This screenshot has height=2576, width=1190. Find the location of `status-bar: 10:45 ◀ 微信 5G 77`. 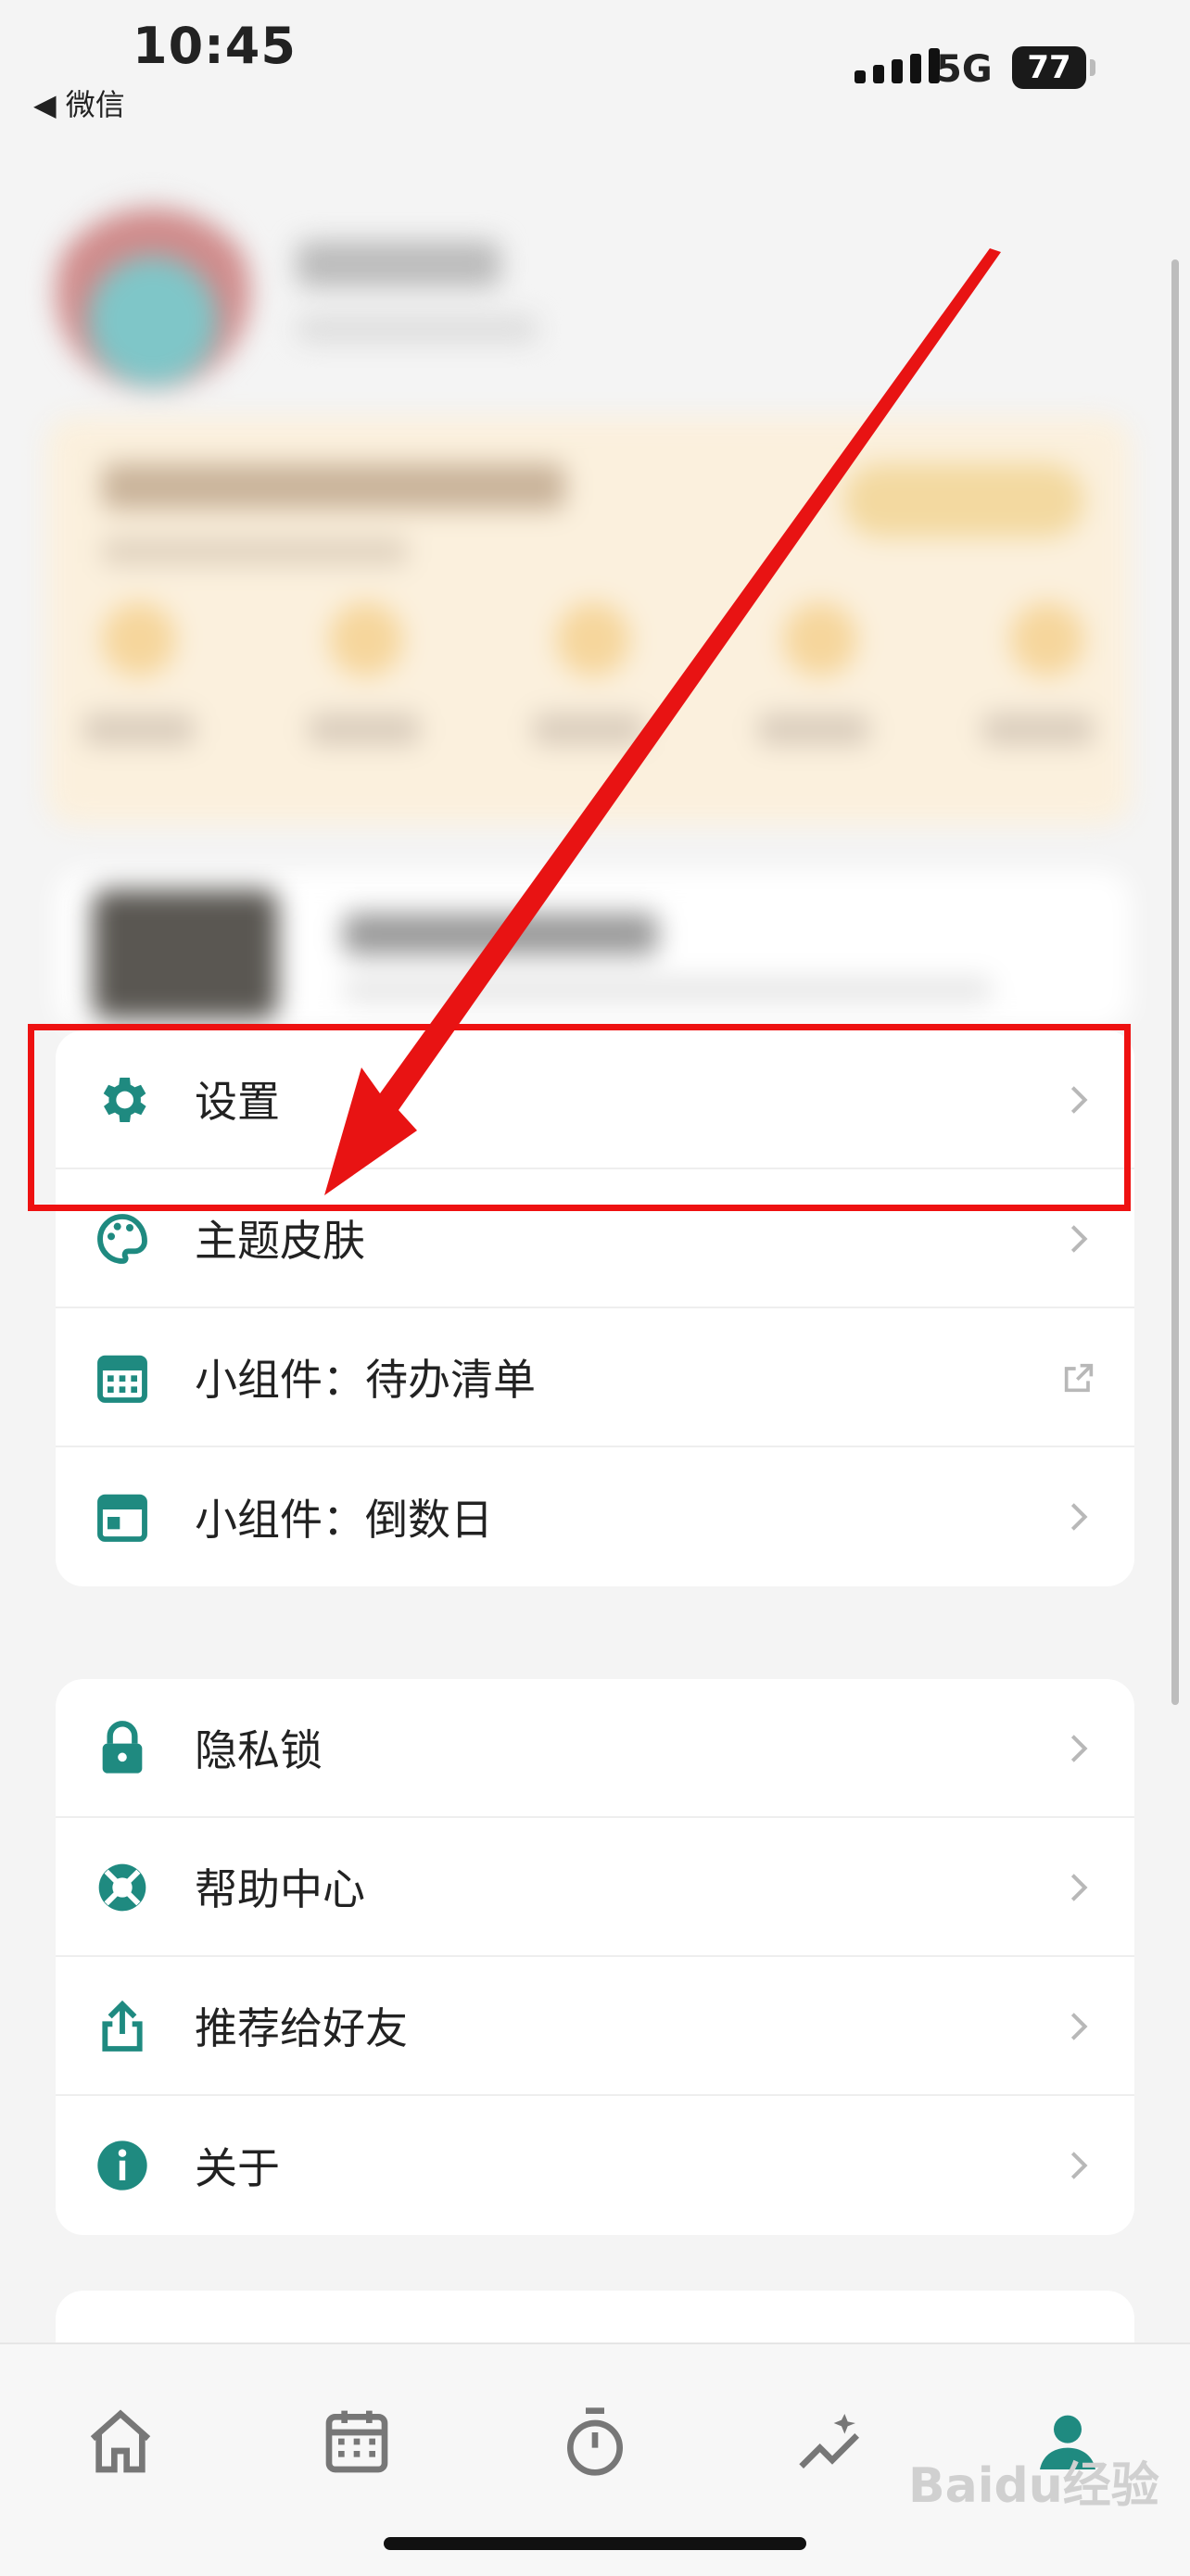

status-bar: 10:45 ◀ 微信 5G 77 is located at coordinates (595, 65).